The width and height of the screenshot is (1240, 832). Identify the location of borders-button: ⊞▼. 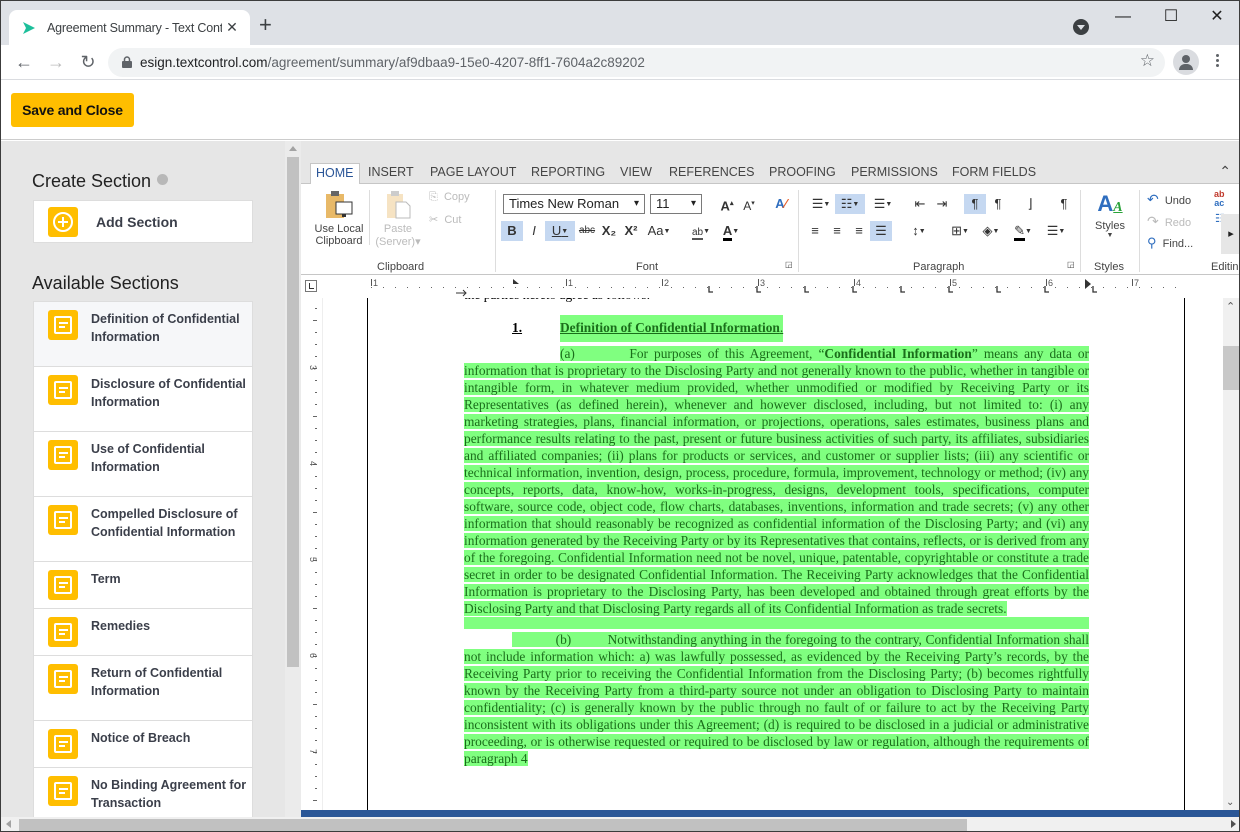
(960, 231).